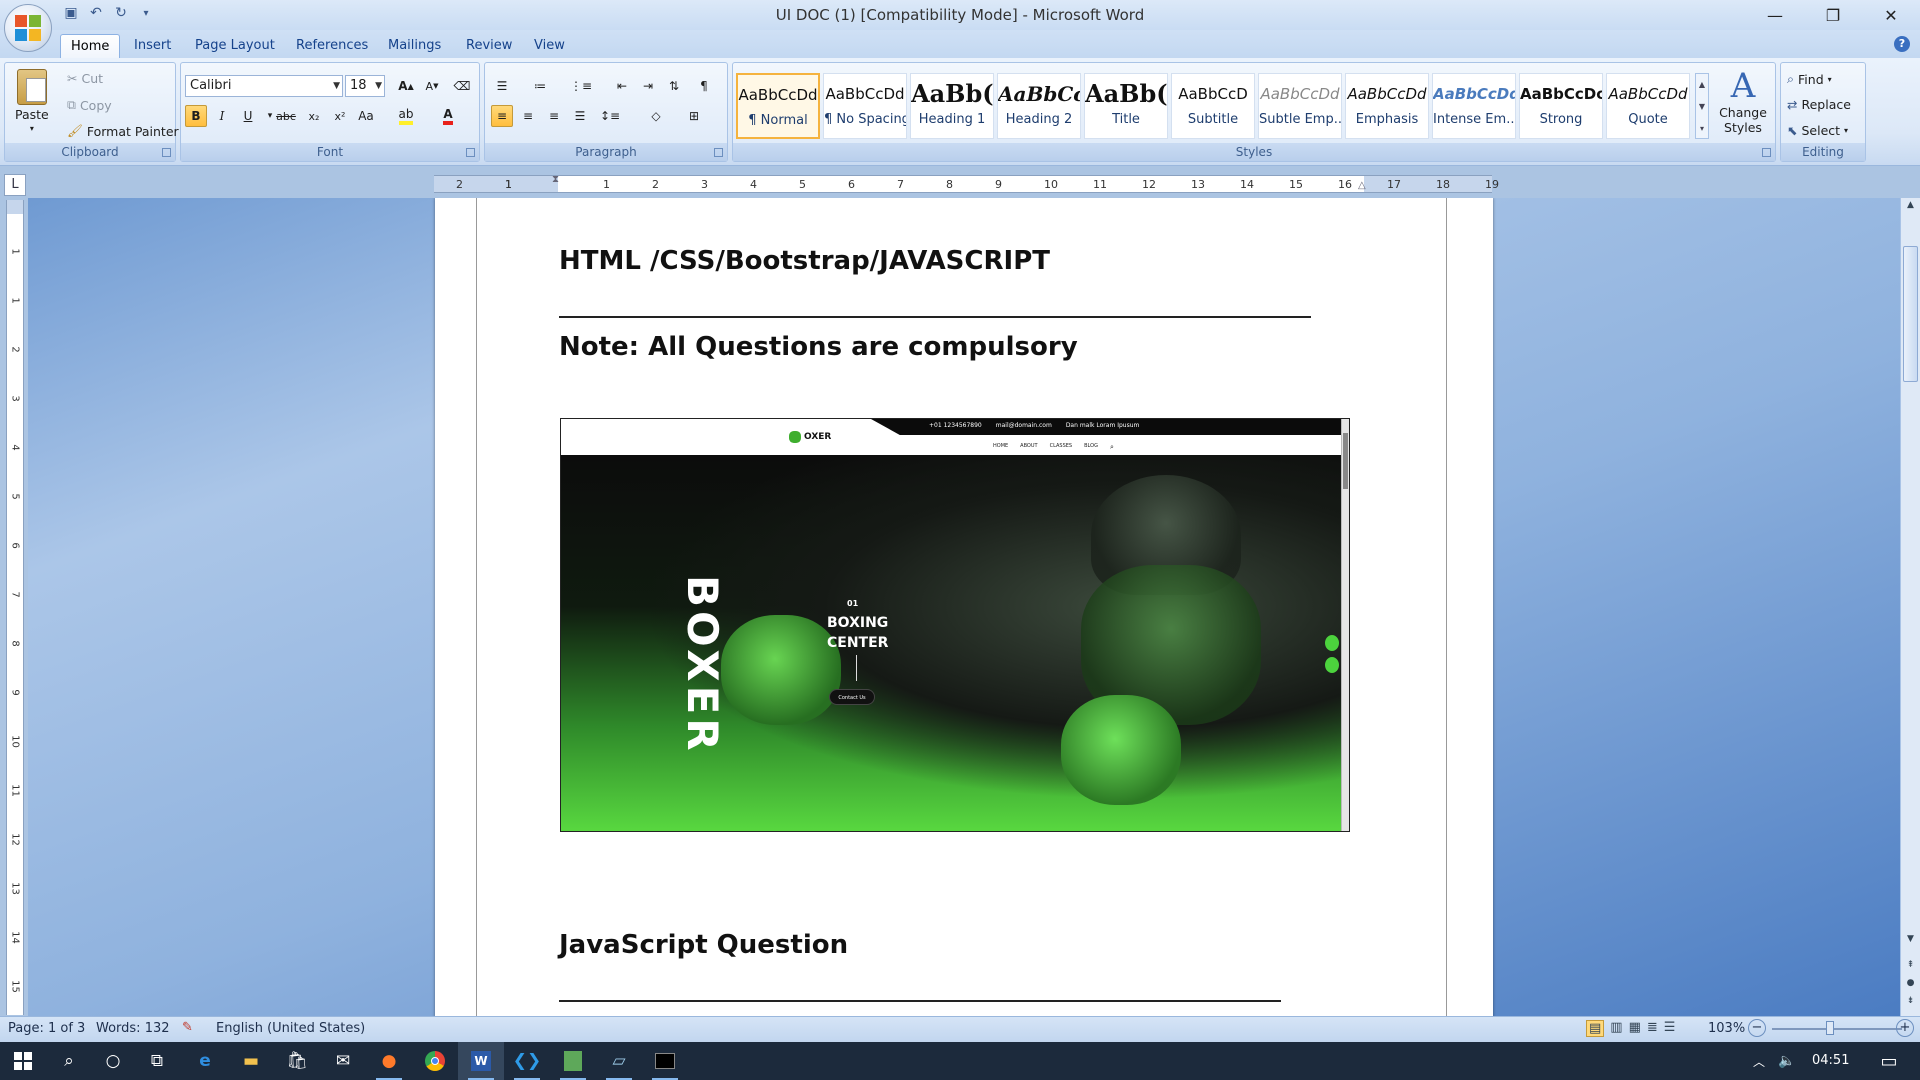  Describe the element at coordinates (1652, 1028) in the screenshot. I see `outline-icon: ≣` at that location.